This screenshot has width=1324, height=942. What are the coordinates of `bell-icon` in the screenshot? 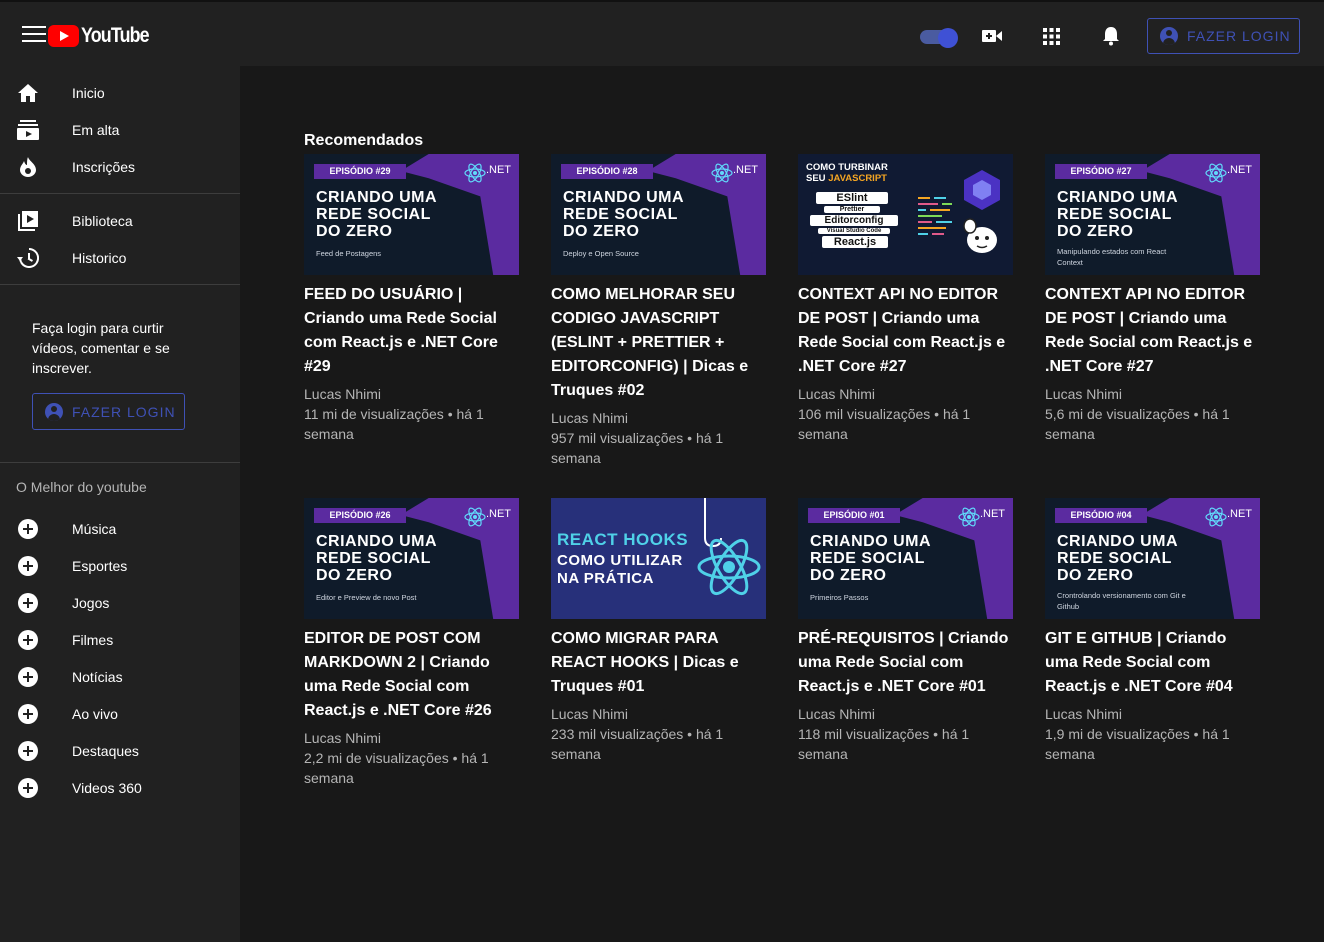 It's located at (1111, 36).